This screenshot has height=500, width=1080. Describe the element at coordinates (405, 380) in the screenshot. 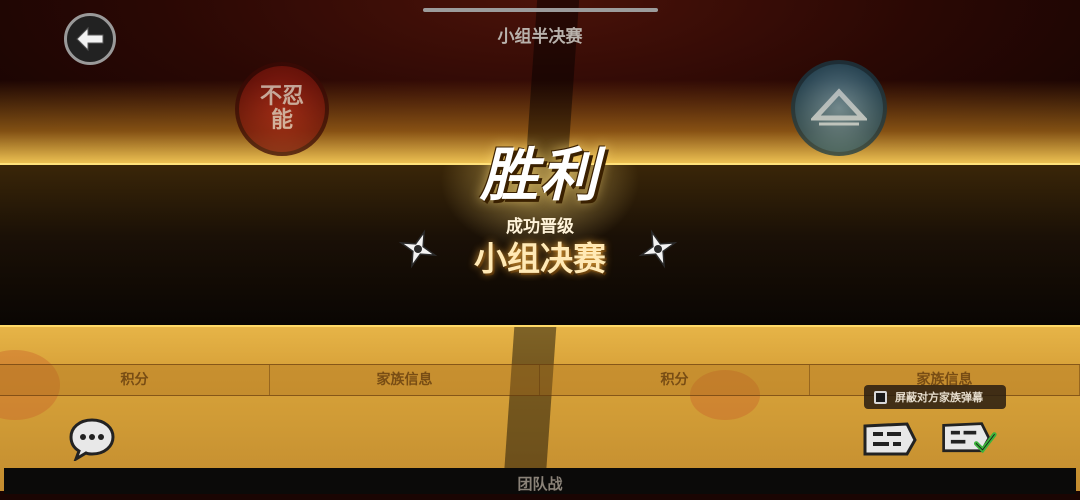

I see `tab-left-family-info: 家族信息` at that location.